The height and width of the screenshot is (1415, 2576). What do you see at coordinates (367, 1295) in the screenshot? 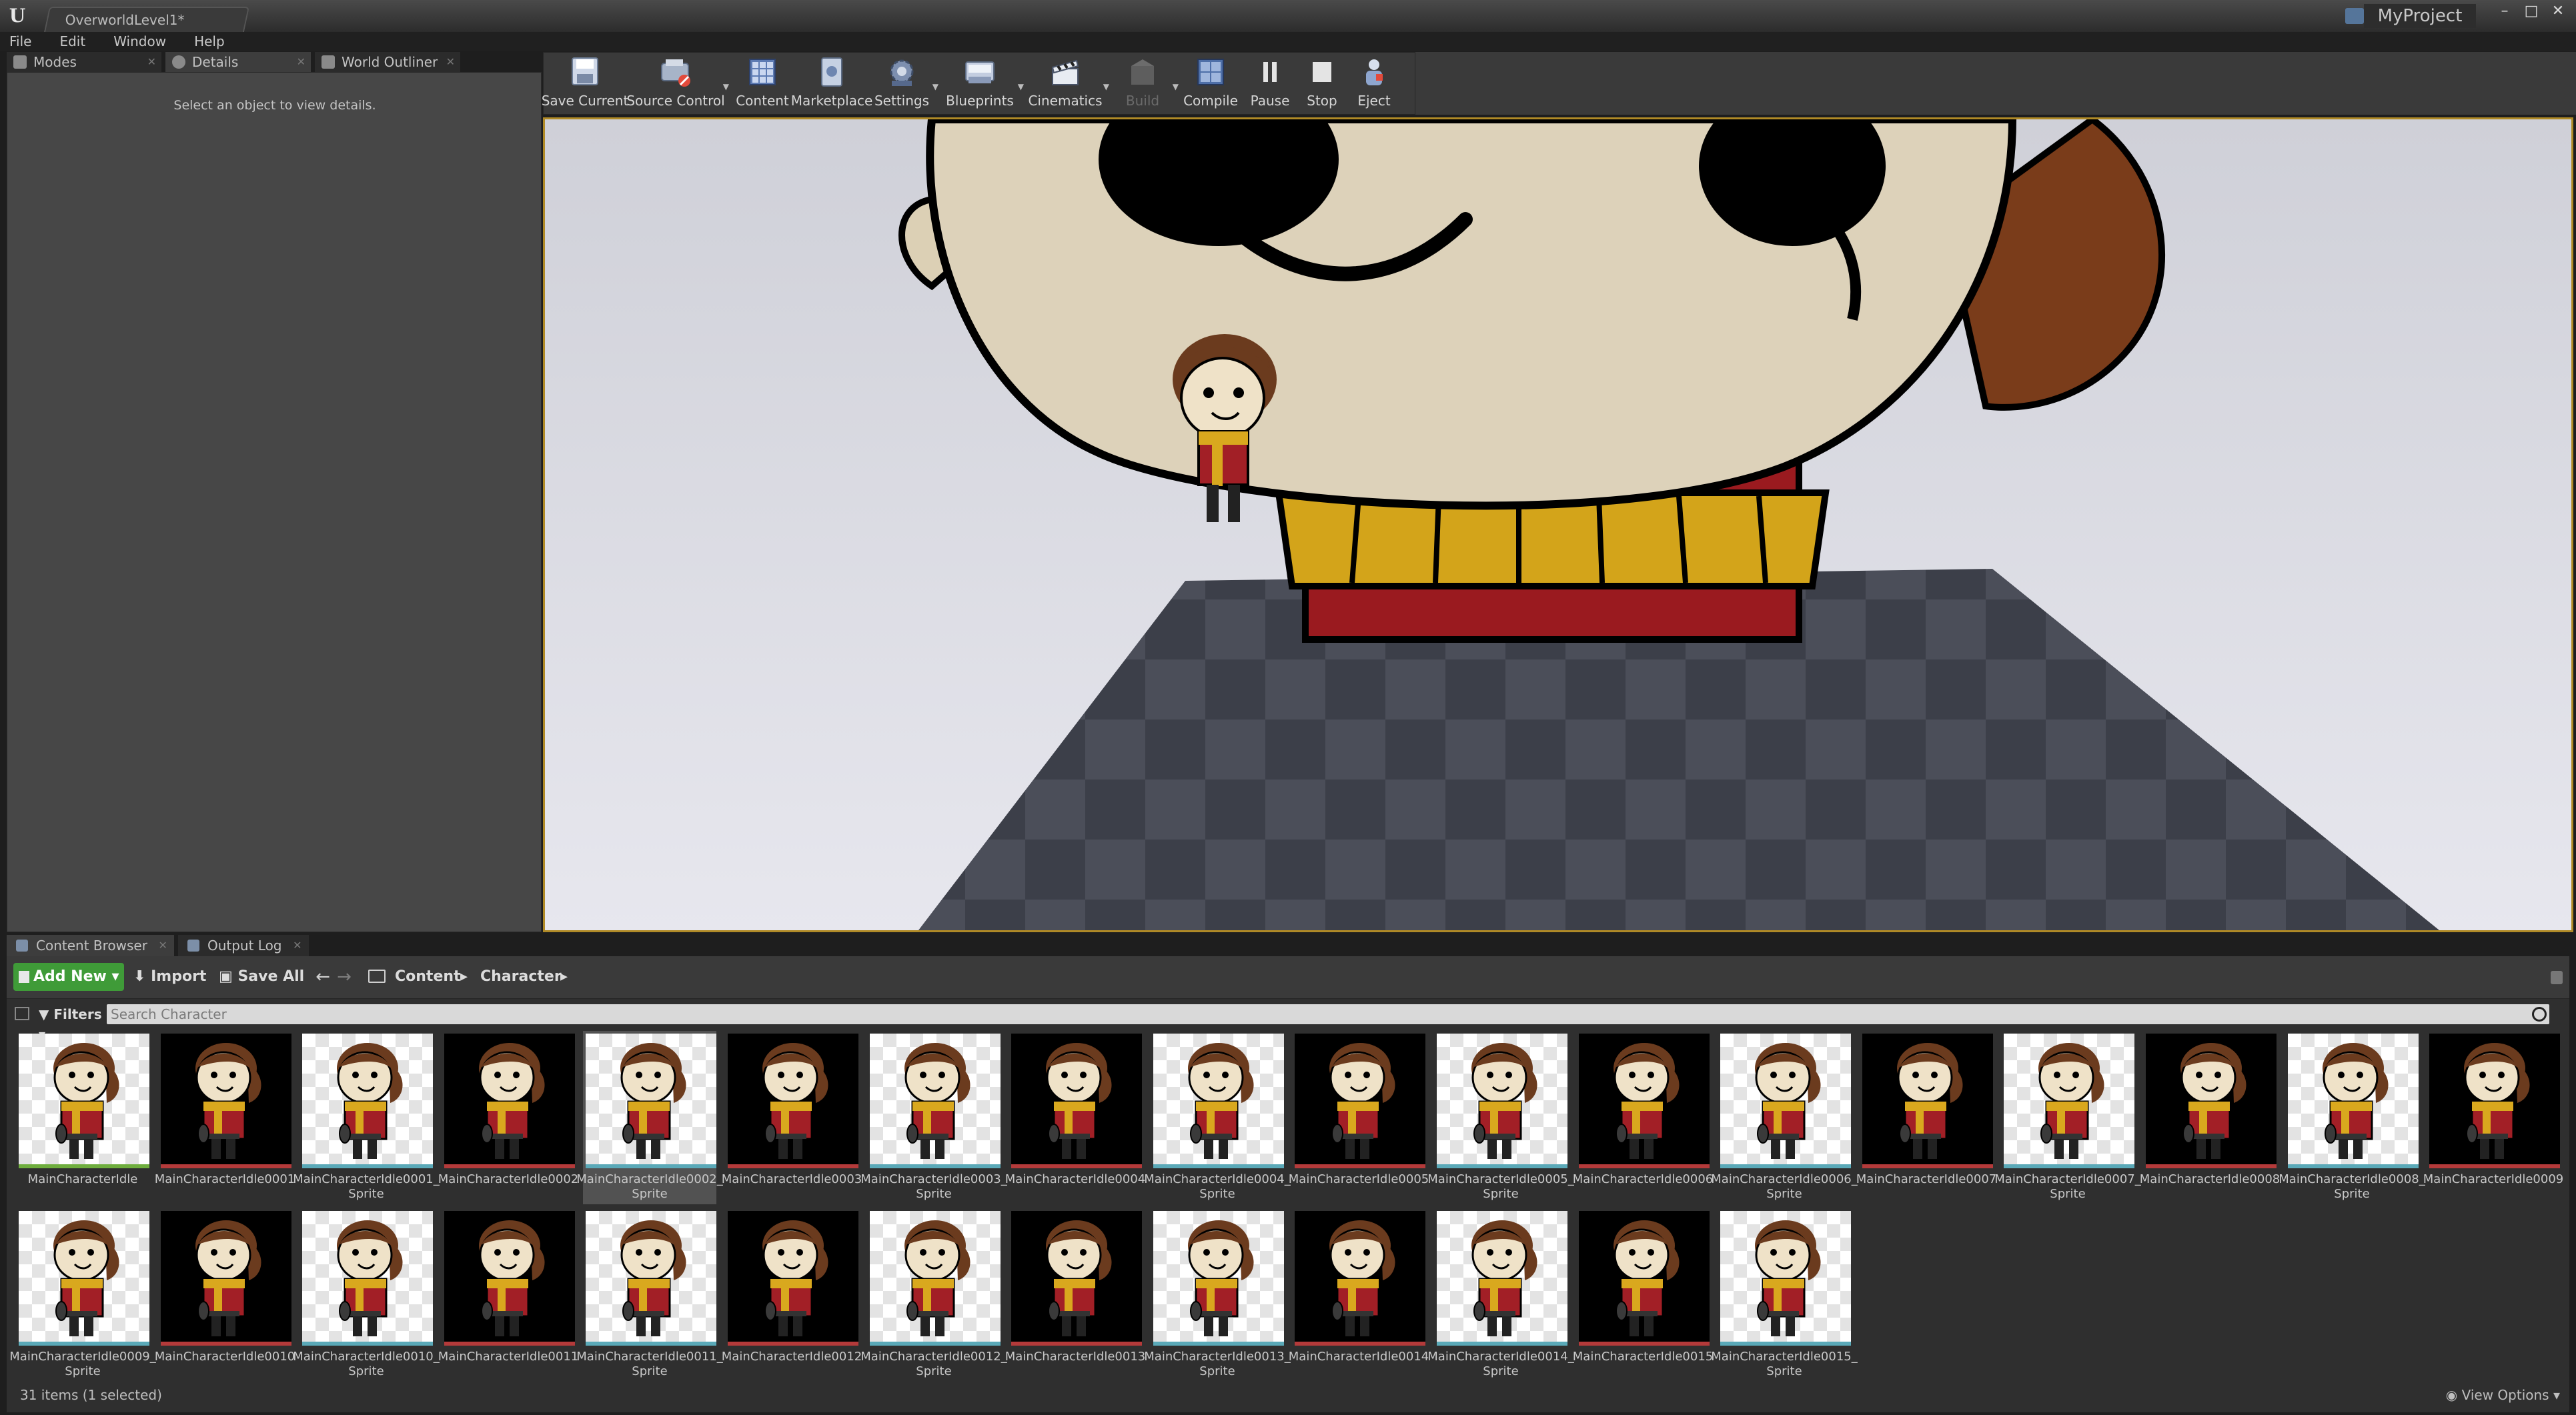
I see `asset-tile: MainCharacterIdle0010_ Sprite` at bounding box center [367, 1295].